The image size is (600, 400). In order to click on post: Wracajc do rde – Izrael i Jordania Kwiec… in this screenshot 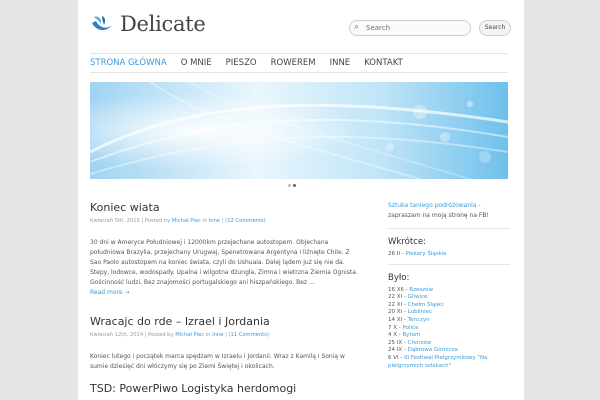, I will do `click(226, 343)`.